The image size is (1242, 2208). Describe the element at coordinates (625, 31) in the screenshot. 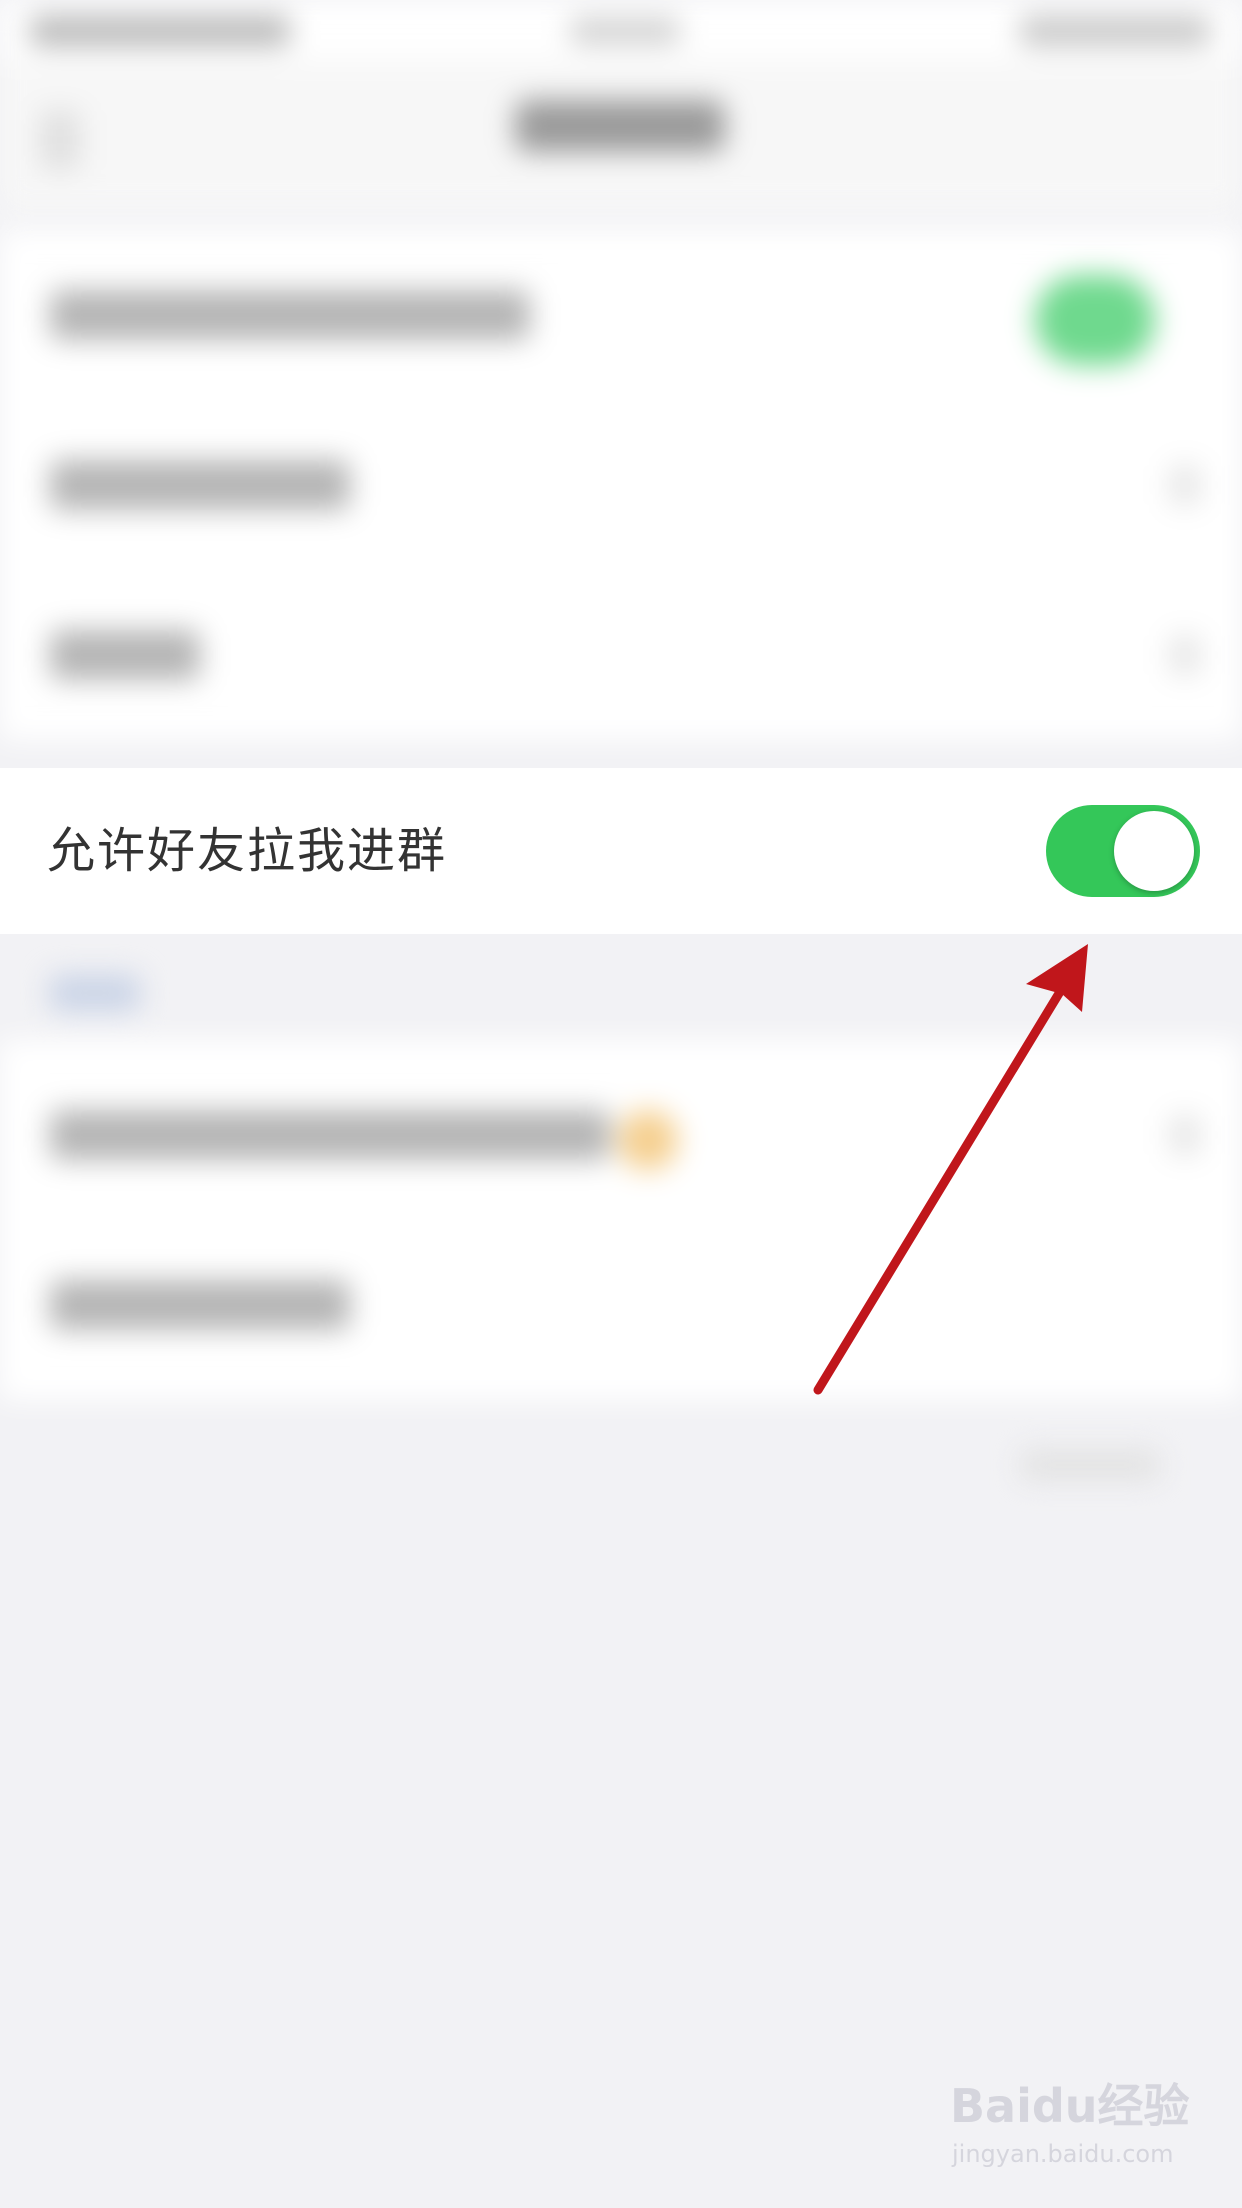

I see `status-bar-time` at that location.